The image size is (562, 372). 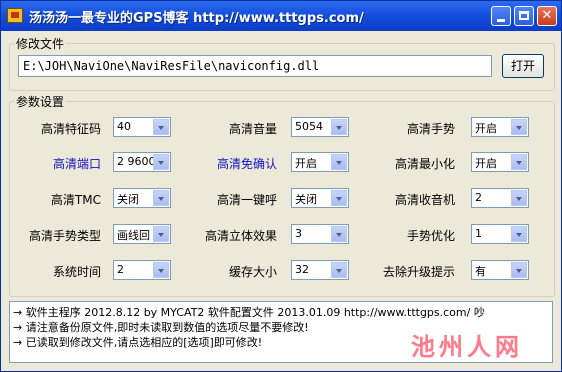 What do you see at coordinates (246, 200) in the screenshot?
I see `param-label: 高清一键呼` at bounding box center [246, 200].